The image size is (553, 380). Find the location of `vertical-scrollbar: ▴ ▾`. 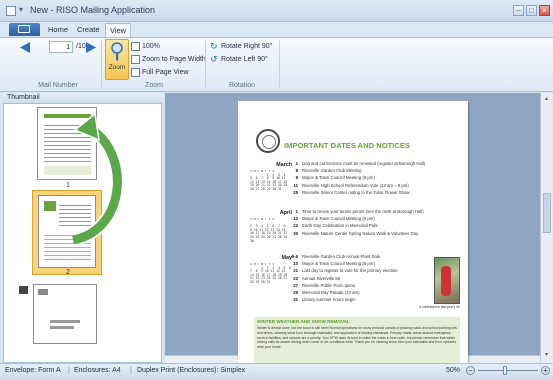

vertical-scrollbar: ▴ ▾ is located at coordinates (546, 228).